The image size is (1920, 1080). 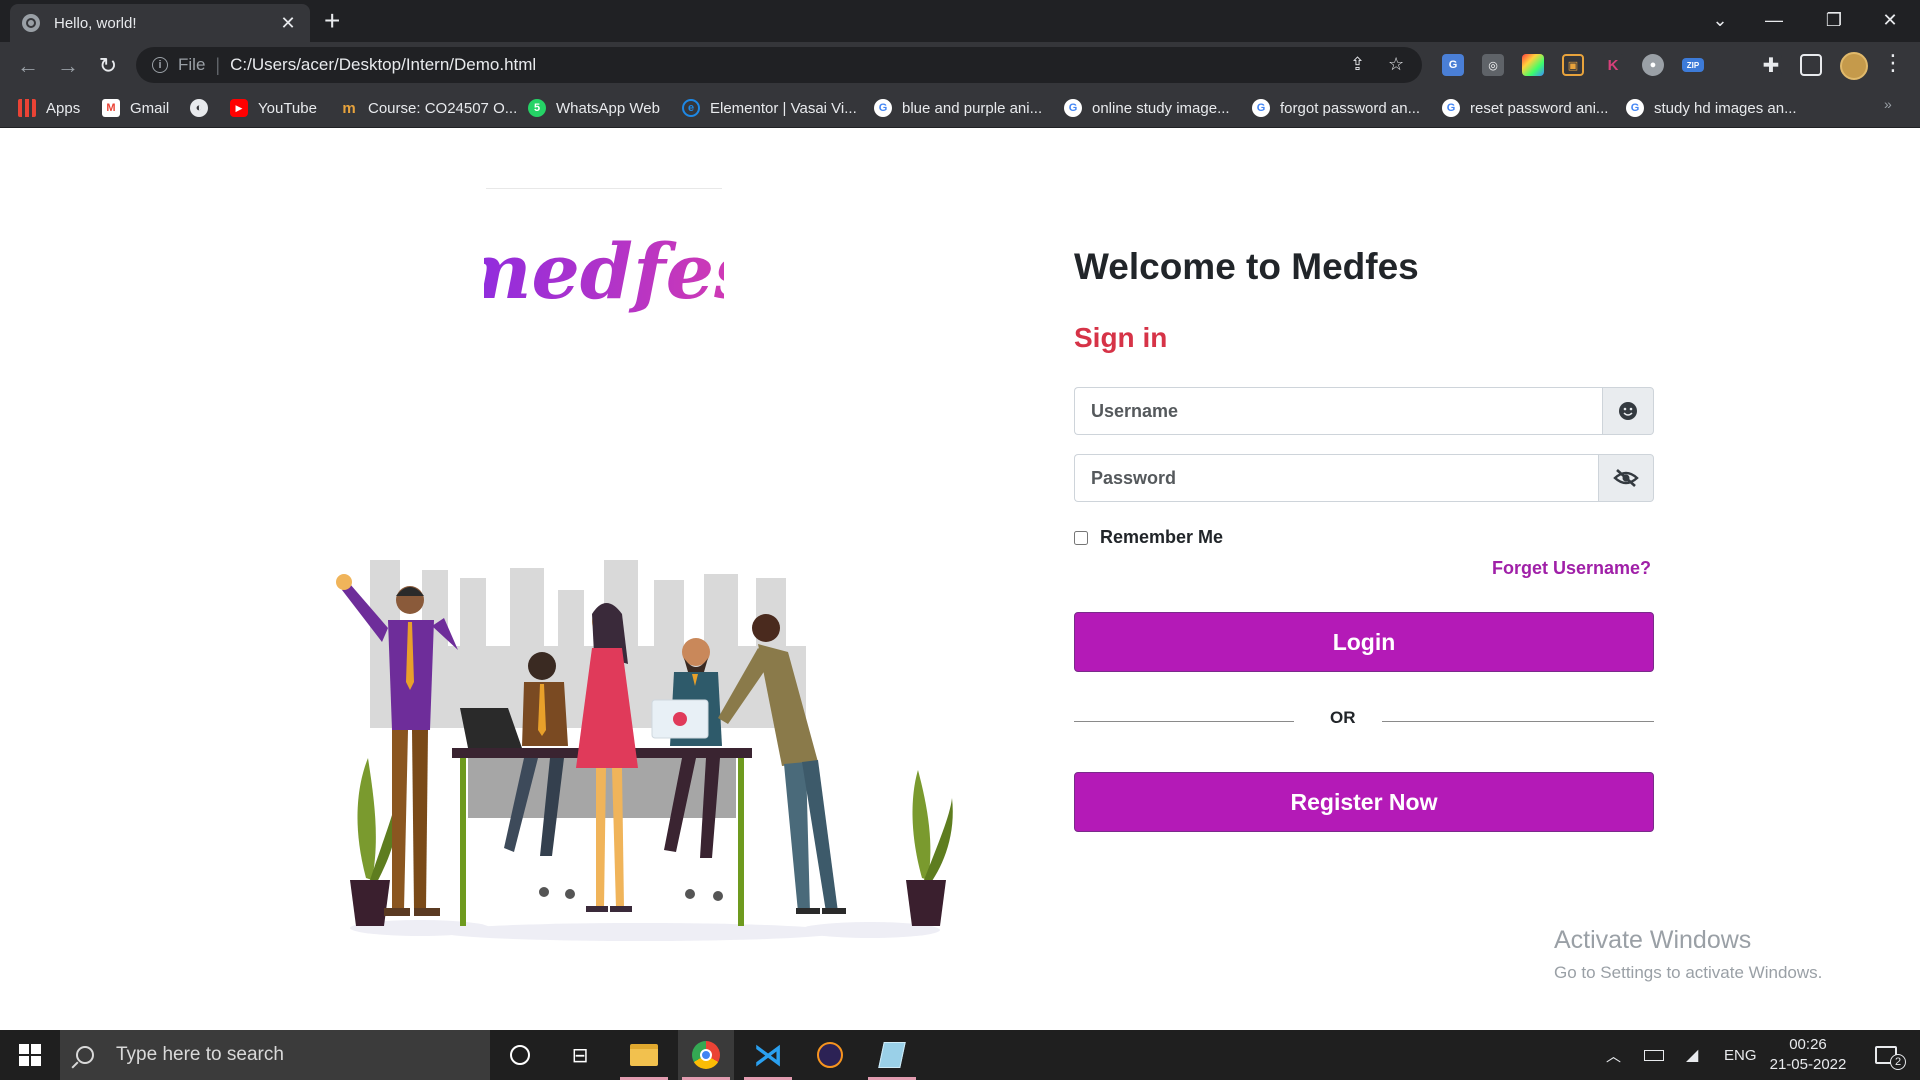 What do you see at coordinates (30, 1055) in the screenshot?
I see `start-button` at bounding box center [30, 1055].